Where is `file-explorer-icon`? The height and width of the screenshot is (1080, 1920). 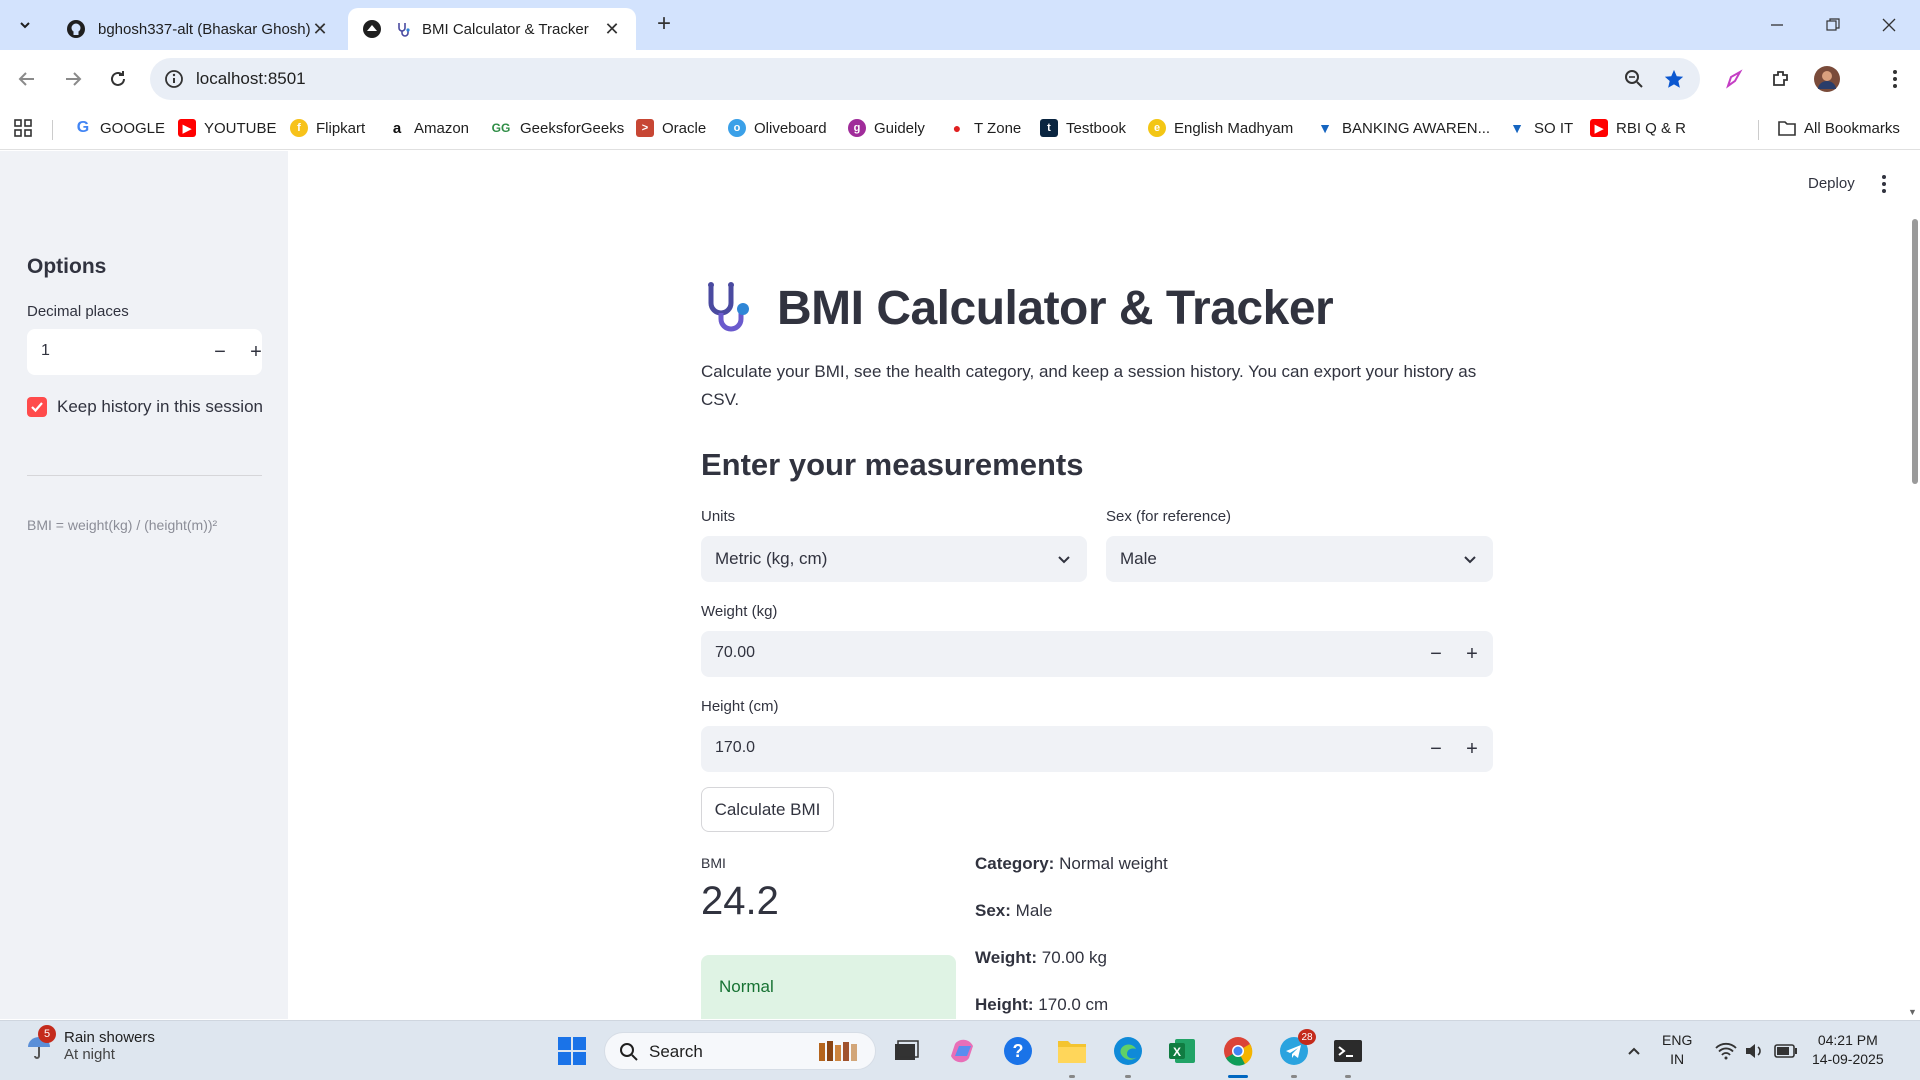 file-explorer-icon is located at coordinates (1072, 1051).